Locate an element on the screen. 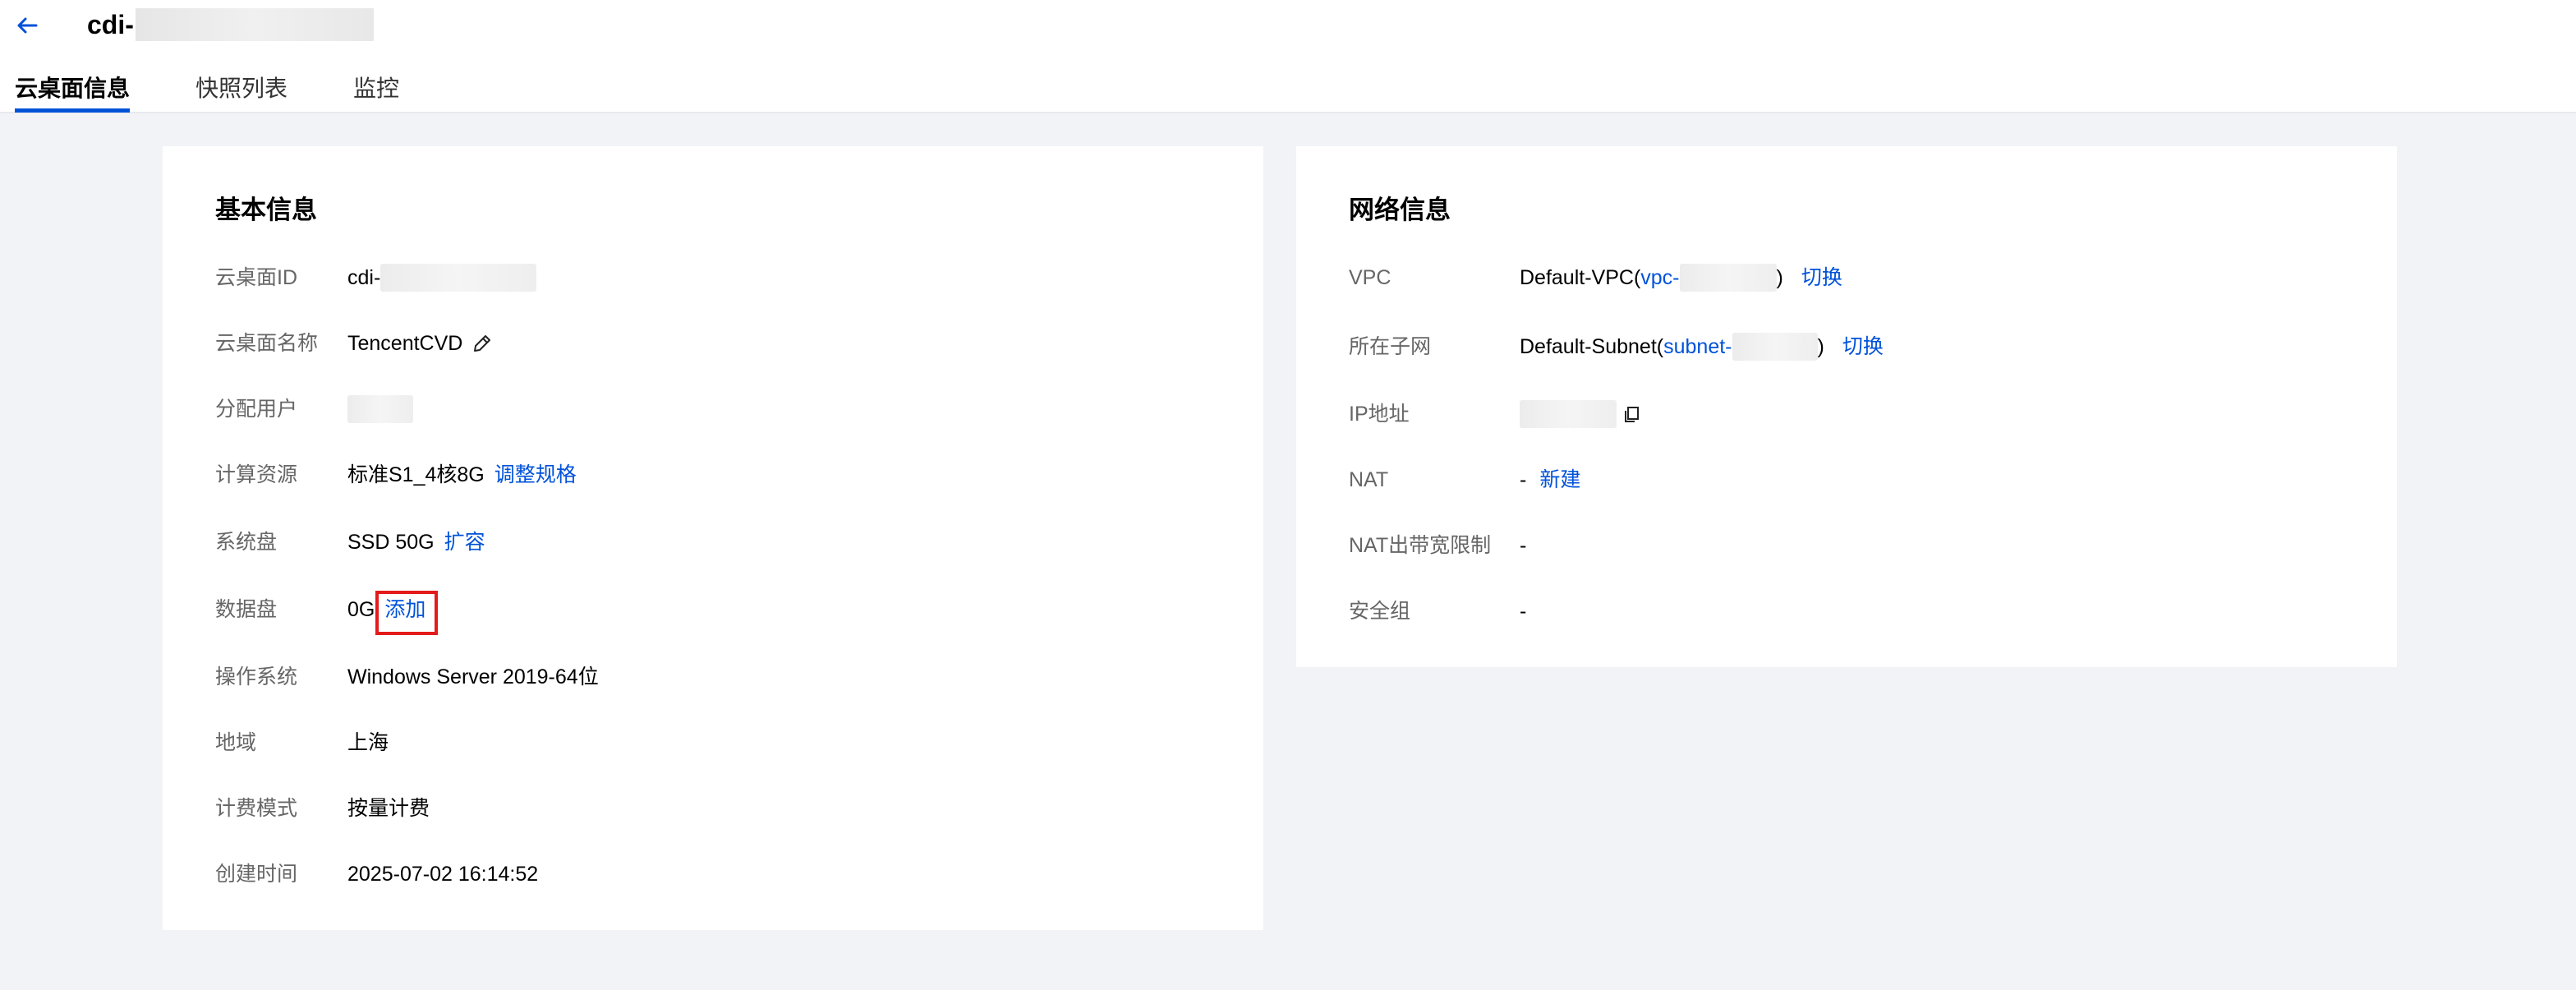  region-label: 地域 is located at coordinates (236, 742).